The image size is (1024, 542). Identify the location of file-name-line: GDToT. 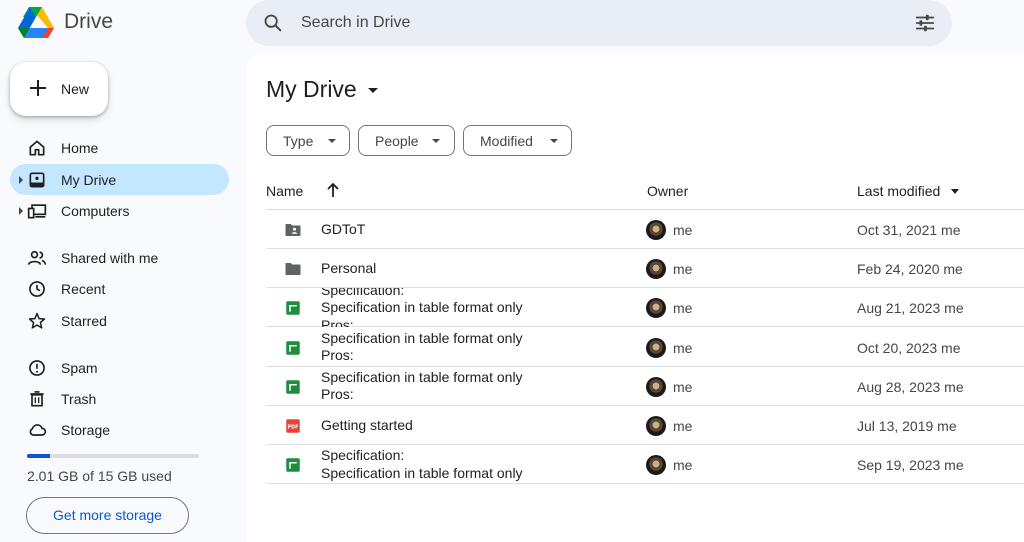
(343, 228).